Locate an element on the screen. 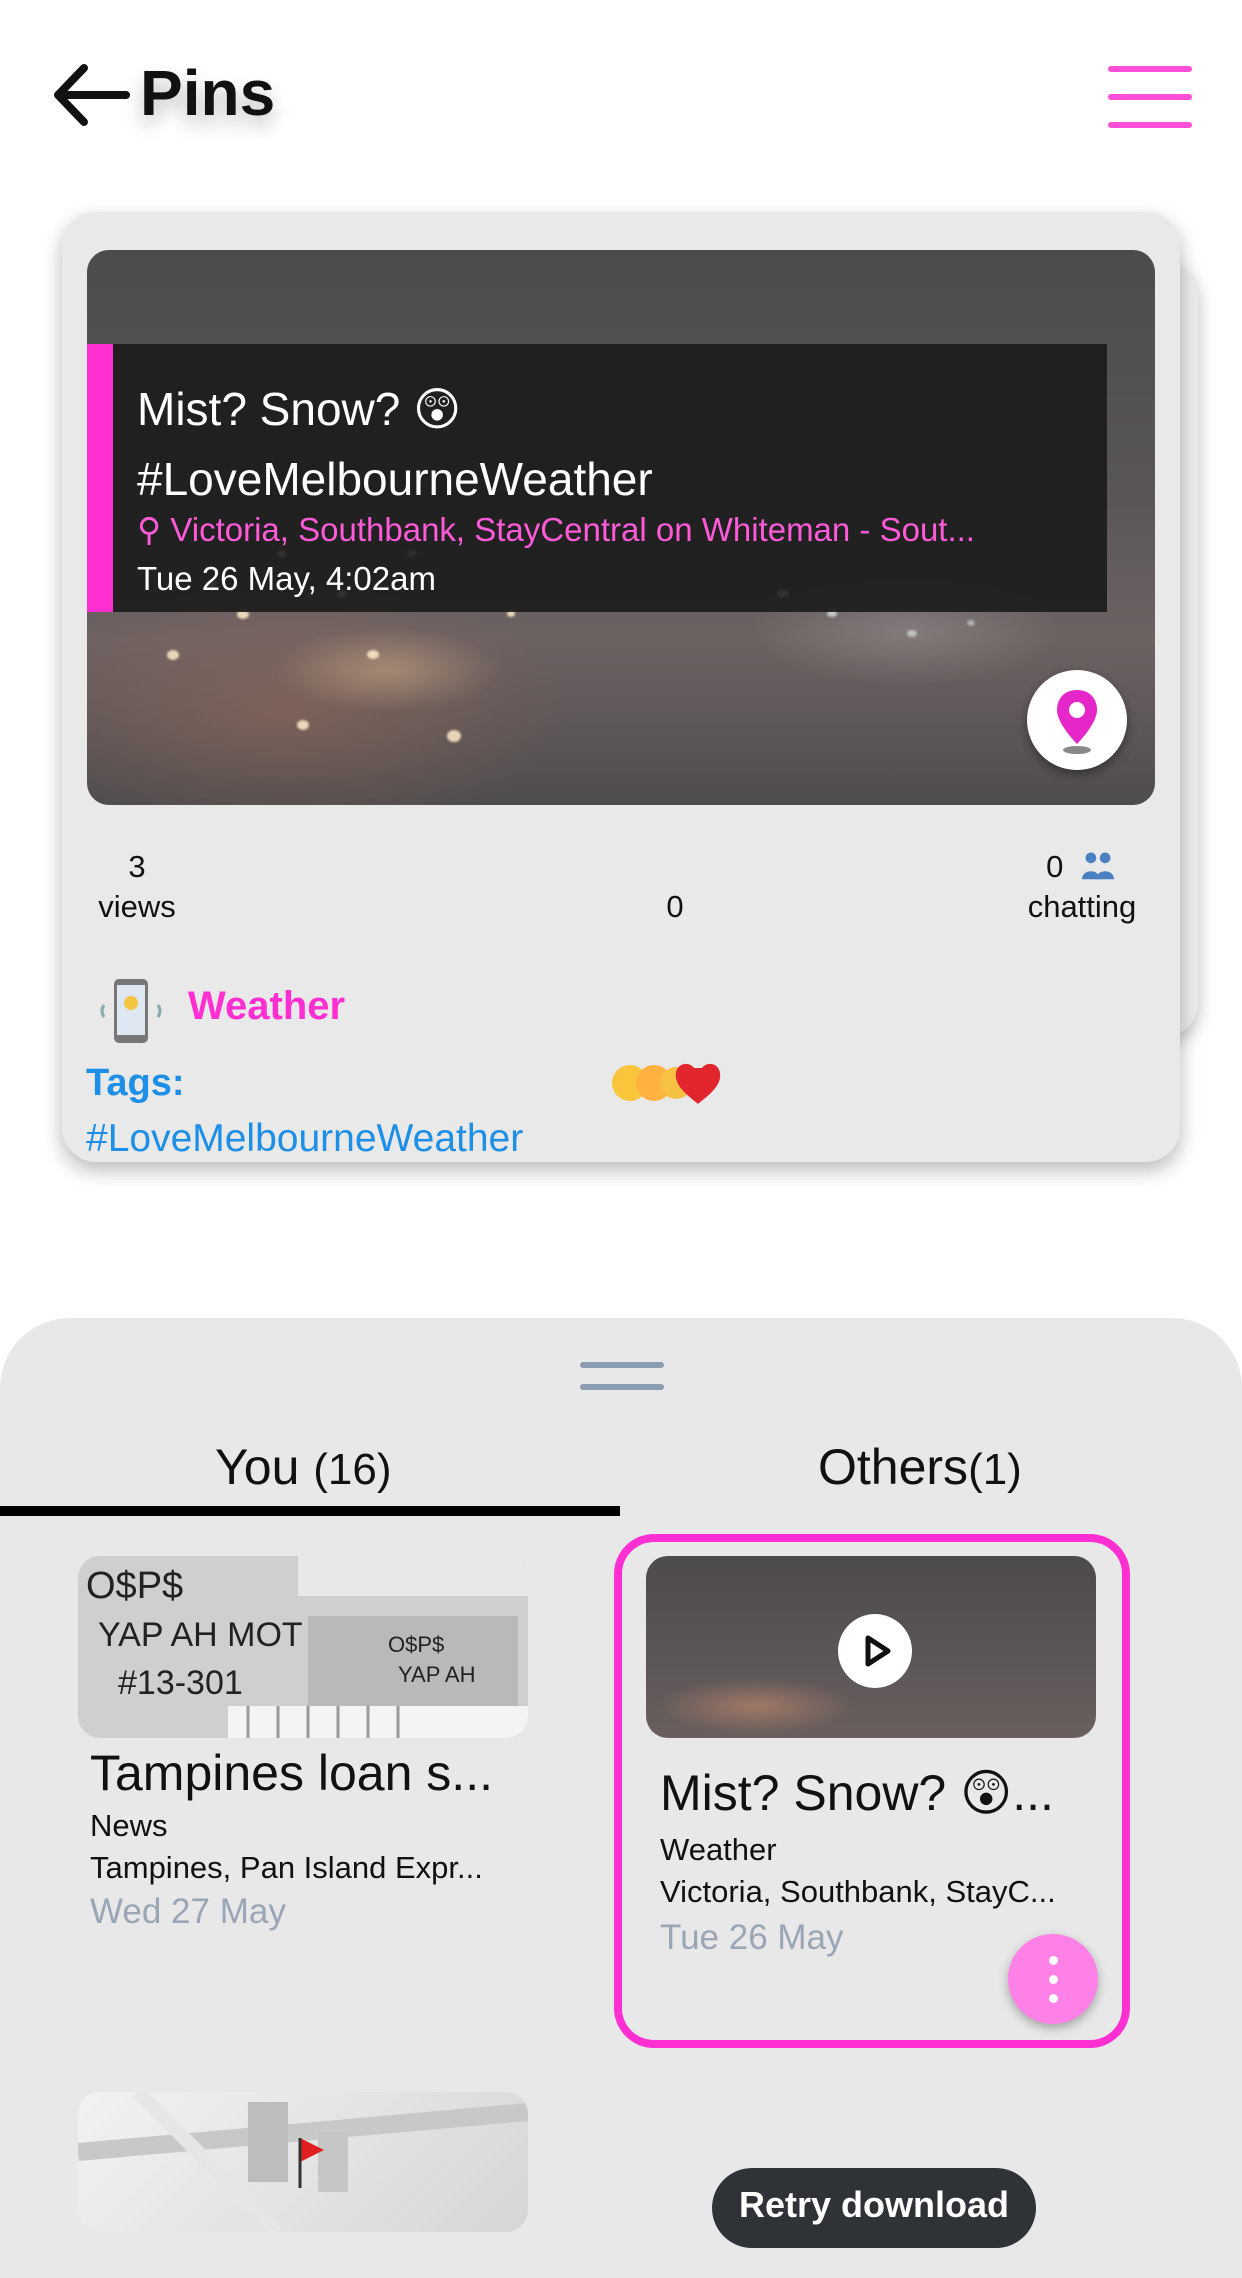  active-tab-indicator is located at coordinates (310, 1511).